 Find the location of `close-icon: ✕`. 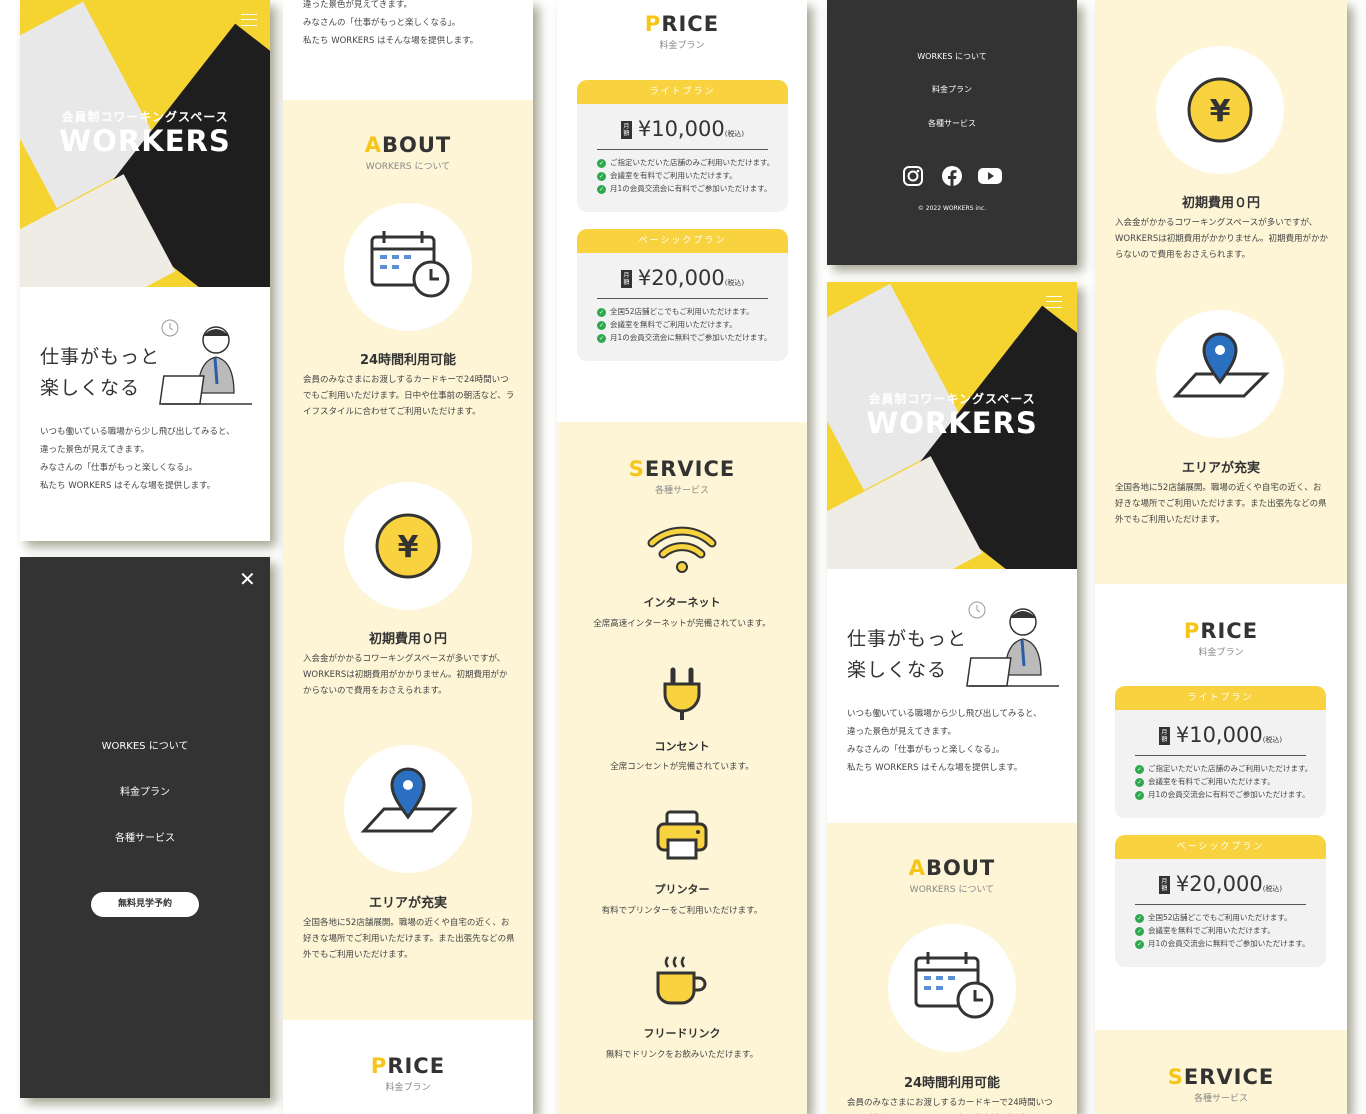

close-icon: ✕ is located at coordinates (247, 579).